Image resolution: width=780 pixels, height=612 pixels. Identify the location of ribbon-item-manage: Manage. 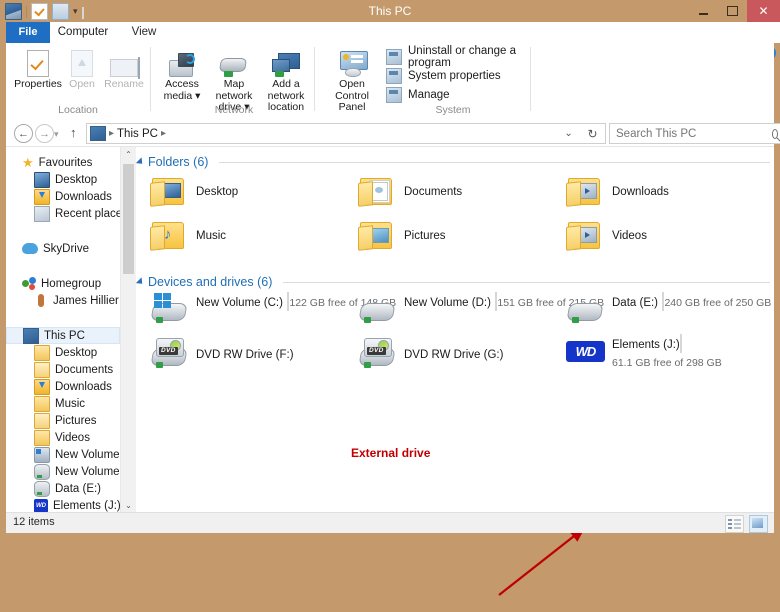
(418, 94).